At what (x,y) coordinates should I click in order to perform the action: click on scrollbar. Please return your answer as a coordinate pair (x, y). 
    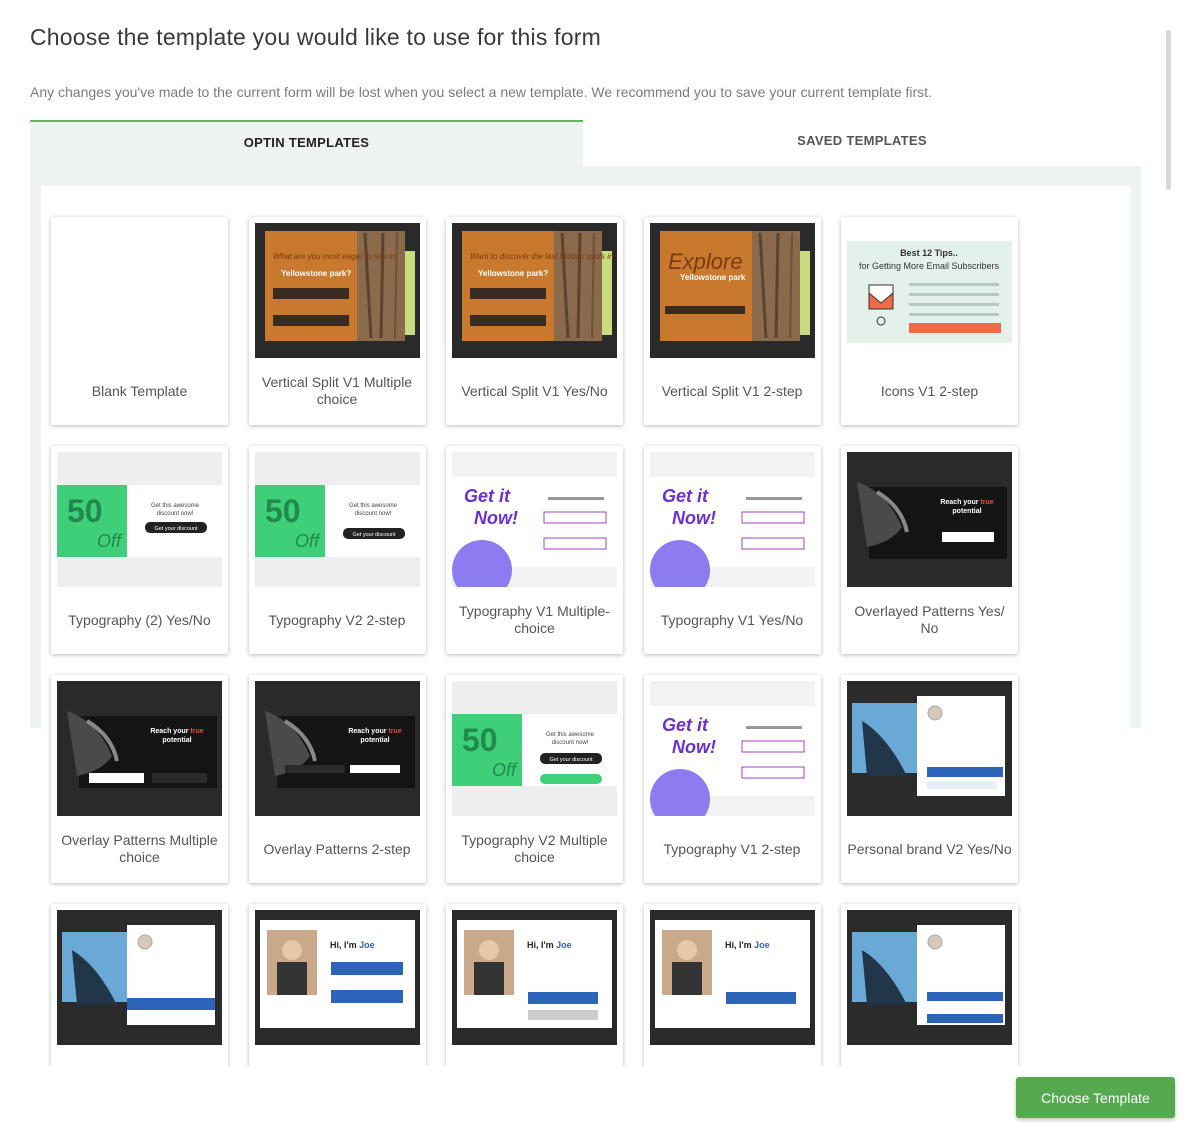
    Looking at the image, I should click on (1168, 110).